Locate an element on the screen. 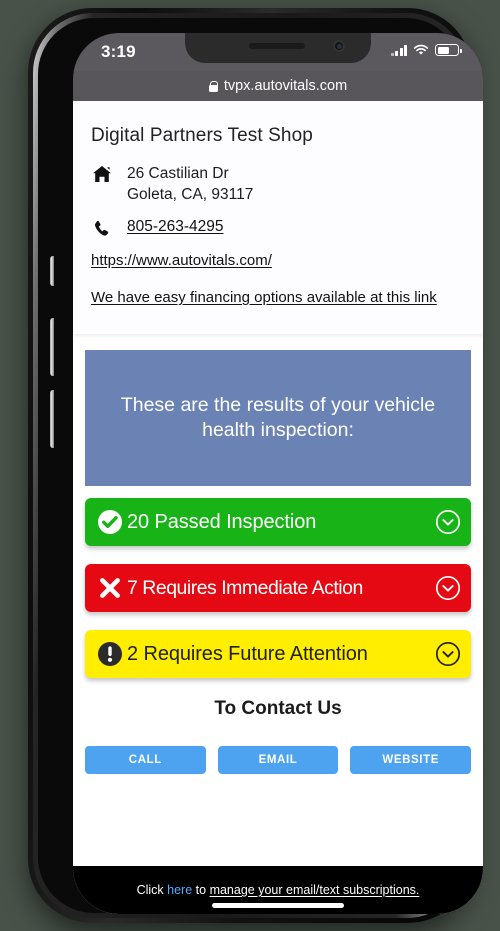 The width and height of the screenshot is (500, 931). footer-middle: to is located at coordinates (201, 890).